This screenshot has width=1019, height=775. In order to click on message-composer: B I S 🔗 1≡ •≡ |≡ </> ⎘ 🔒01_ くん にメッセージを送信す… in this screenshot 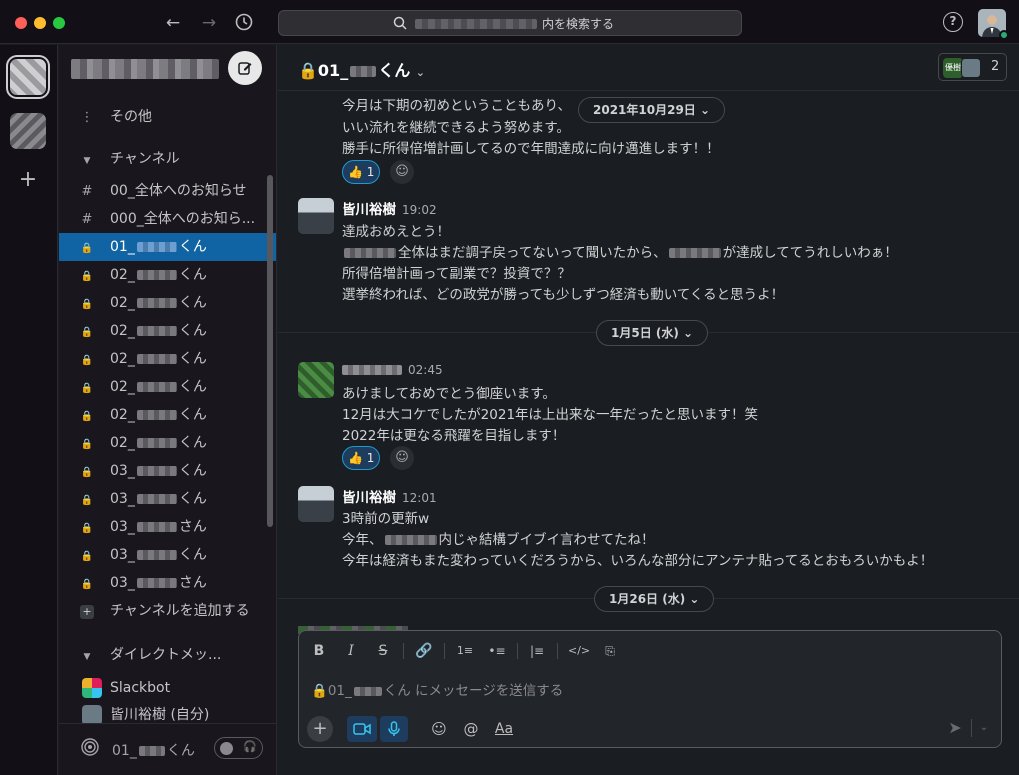, I will do `click(650, 689)`.